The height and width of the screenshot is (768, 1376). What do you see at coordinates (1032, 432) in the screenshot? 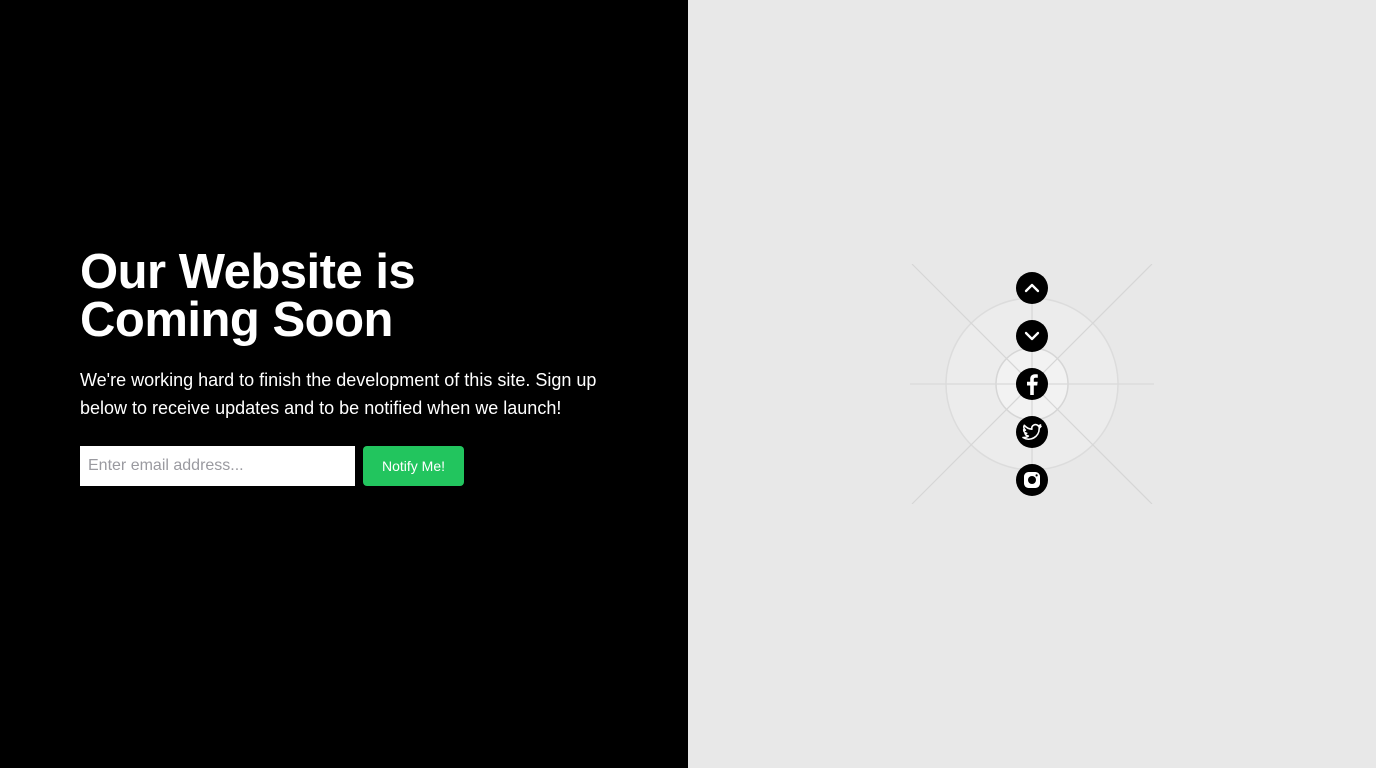
I see `twitter-icon` at bounding box center [1032, 432].